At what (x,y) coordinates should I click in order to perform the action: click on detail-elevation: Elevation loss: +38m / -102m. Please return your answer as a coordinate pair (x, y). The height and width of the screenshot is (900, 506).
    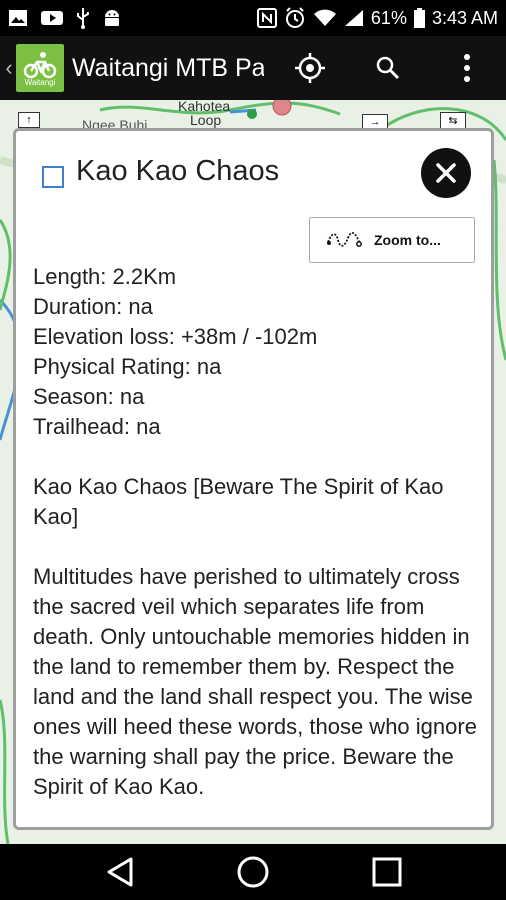
    Looking at the image, I should click on (175, 336).